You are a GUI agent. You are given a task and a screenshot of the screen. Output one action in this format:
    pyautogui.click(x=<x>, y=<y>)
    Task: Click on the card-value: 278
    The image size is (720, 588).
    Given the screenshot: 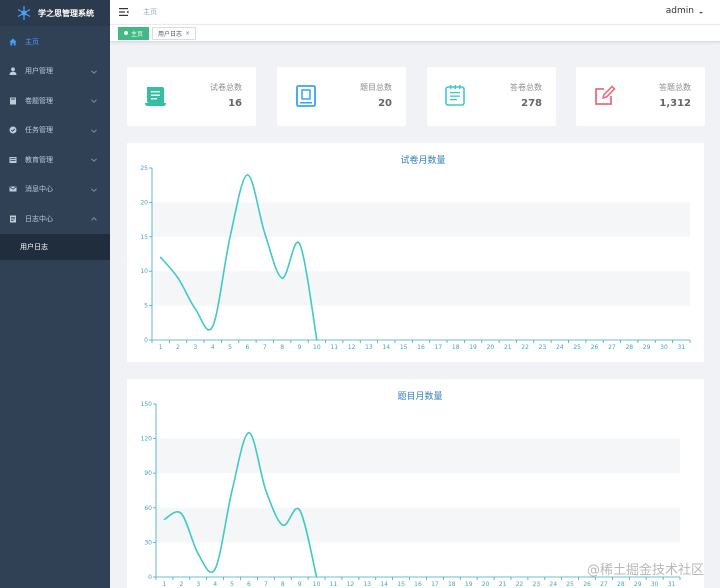 What is the action you would take?
    pyautogui.click(x=531, y=103)
    